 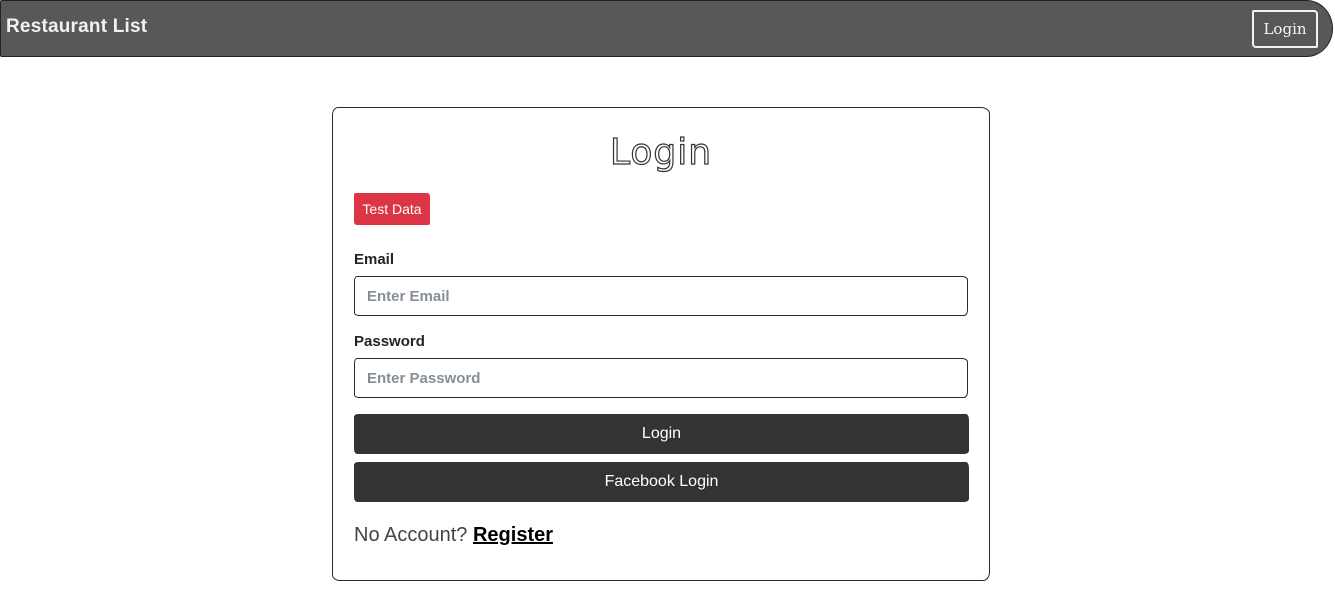 I want to click on email-label: Email, so click(x=374, y=259).